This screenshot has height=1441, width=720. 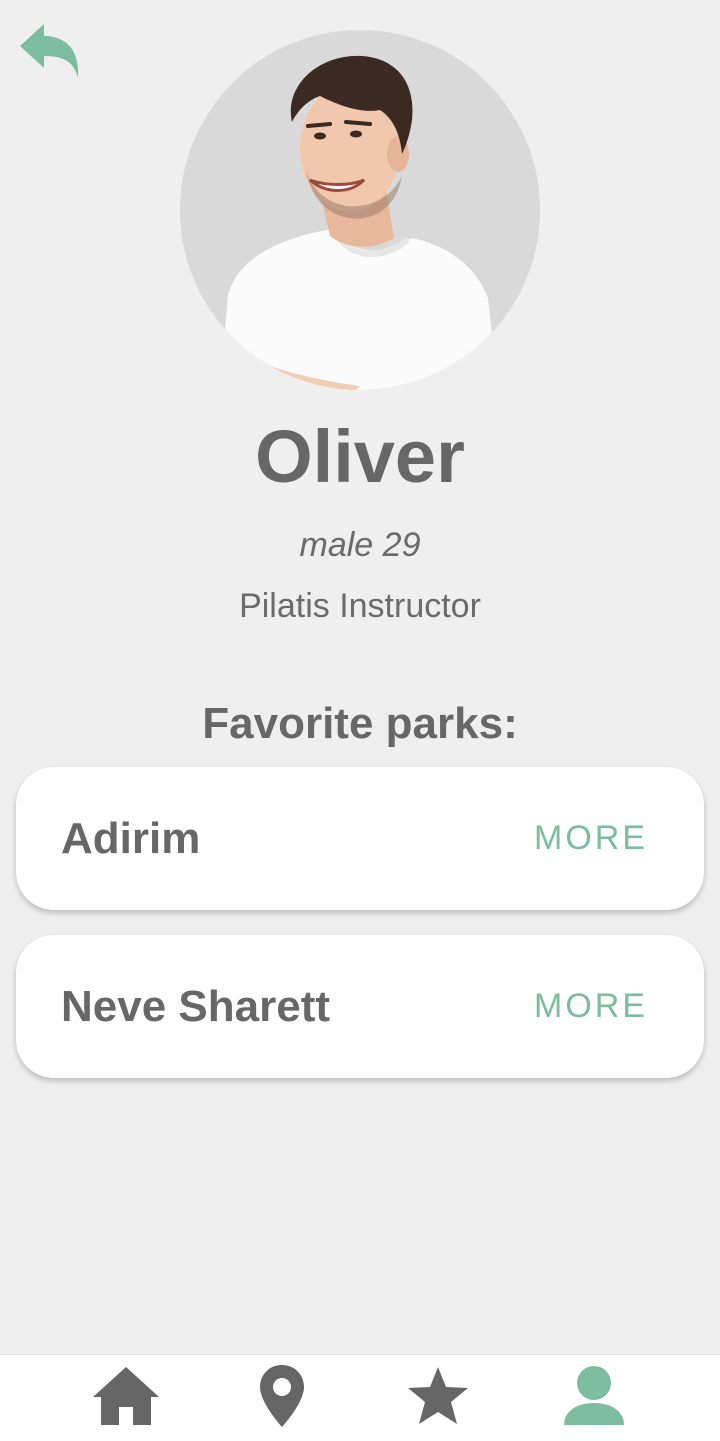 I want to click on bottom-navigation, so click(x=360, y=1397).